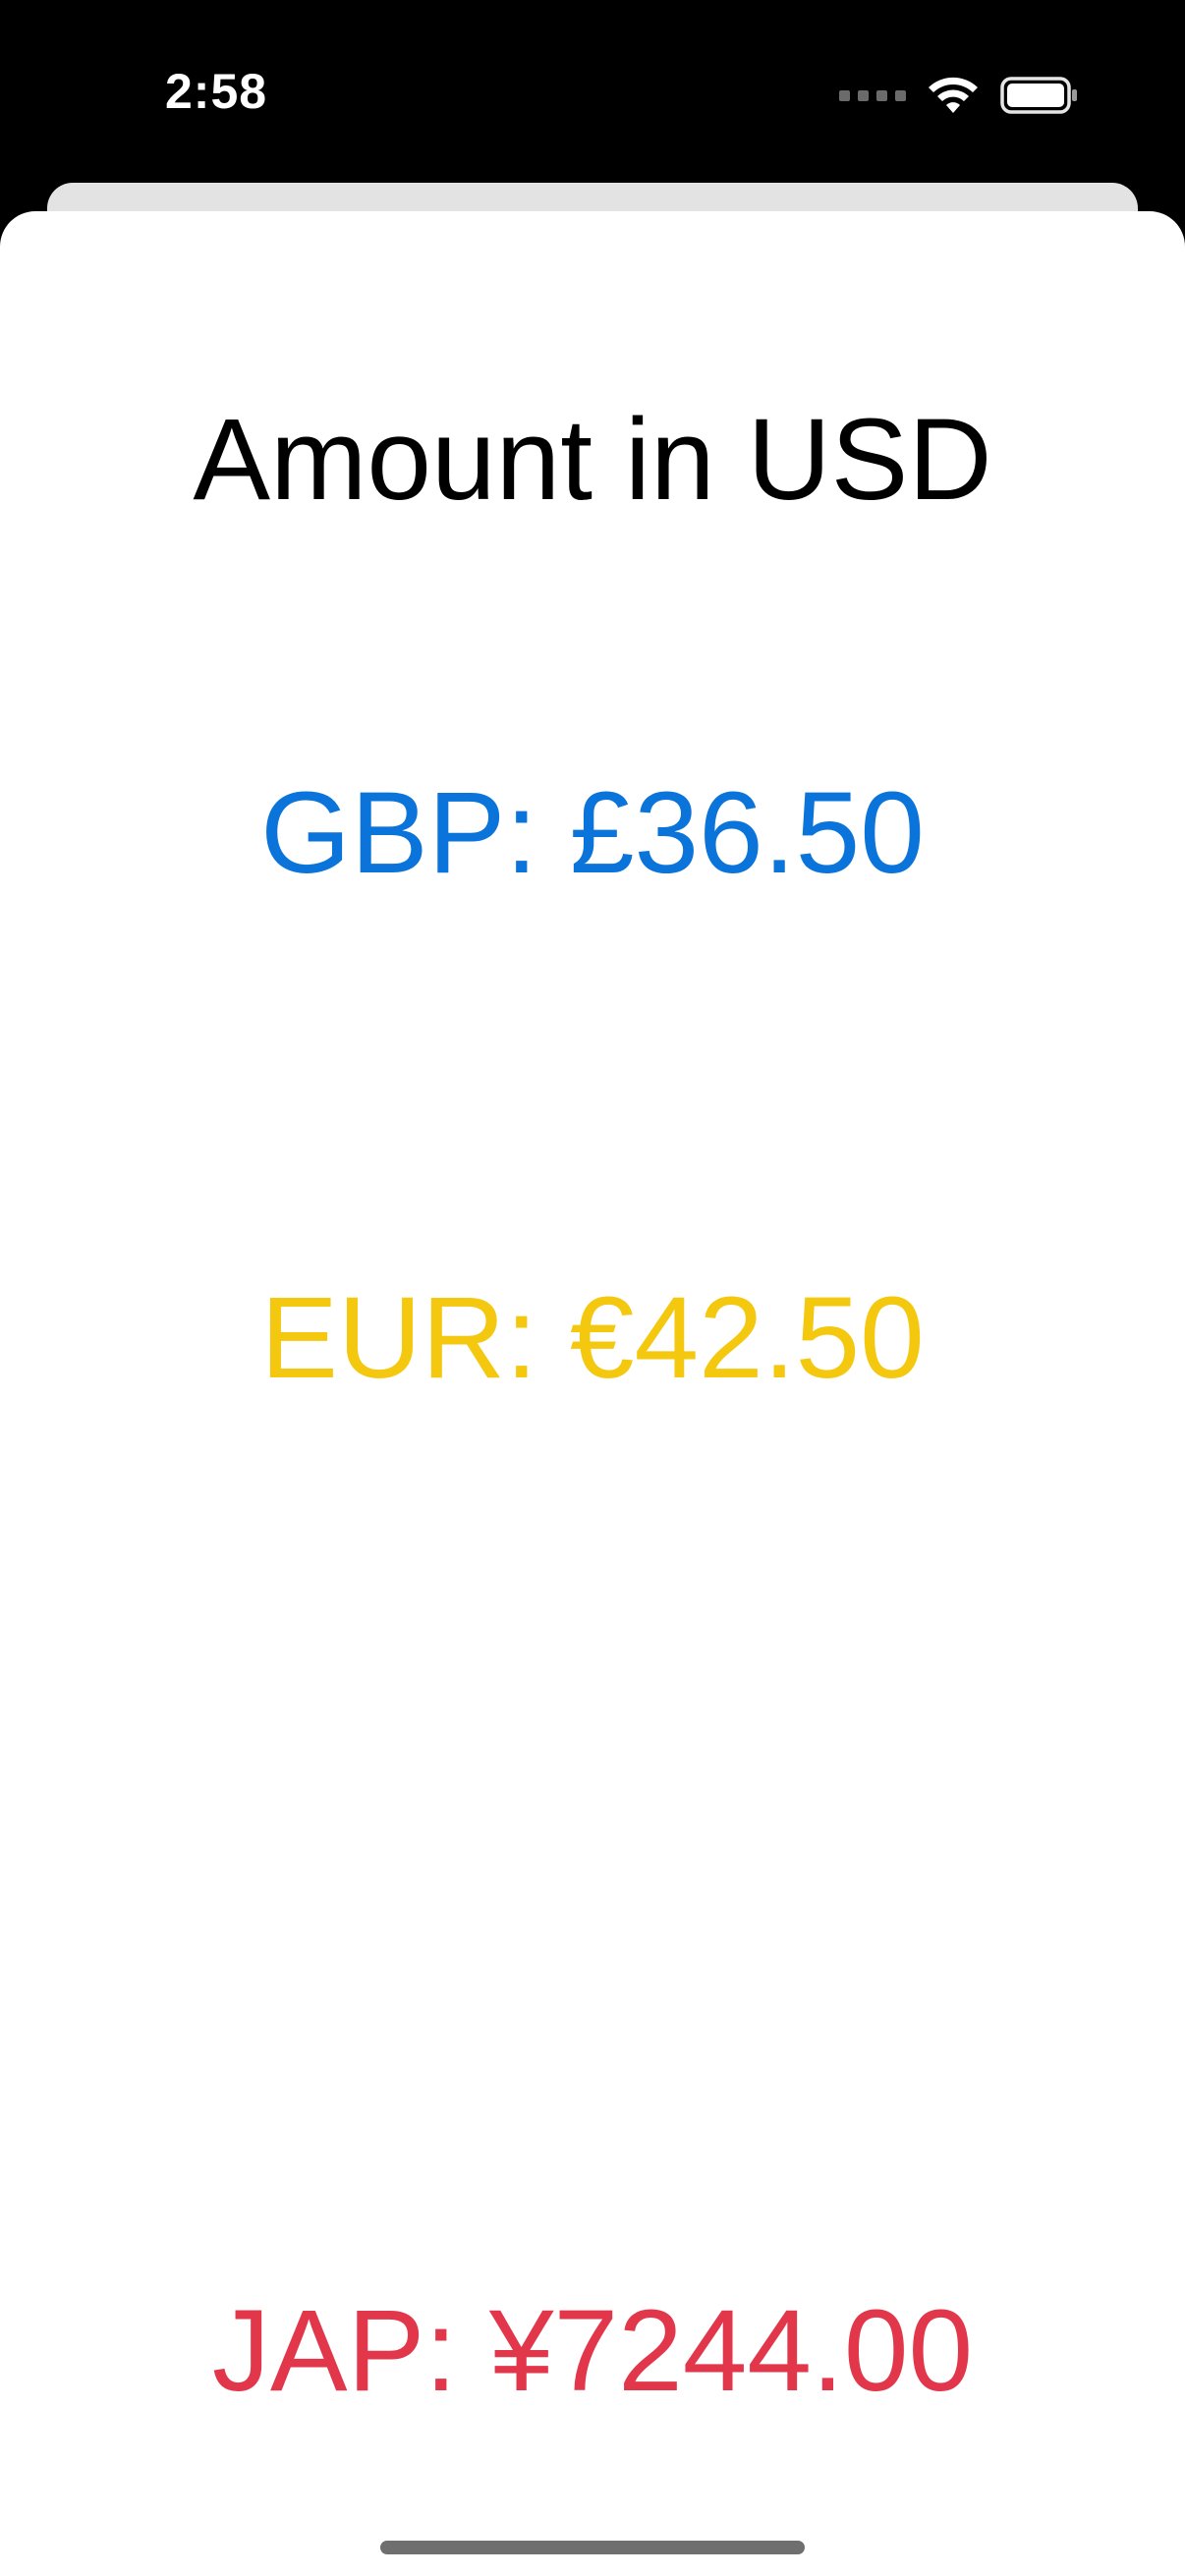 The height and width of the screenshot is (2576, 1185). What do you see at coordinates (592, 833) in the screenshot?
I see `rate-gbp: GBP: £36.50` at bounding box center [592, 833].